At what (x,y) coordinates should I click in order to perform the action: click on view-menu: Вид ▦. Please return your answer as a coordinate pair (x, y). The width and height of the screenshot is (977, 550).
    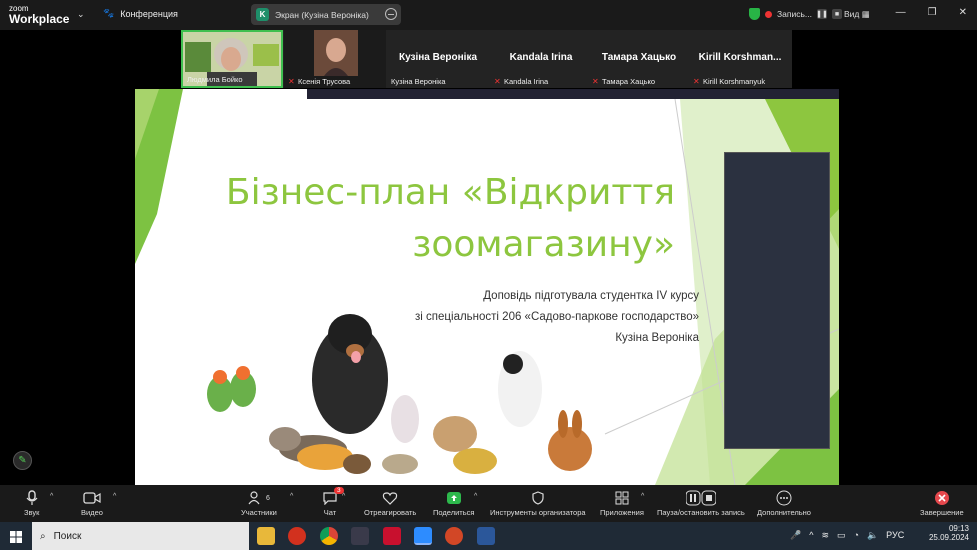
    Looking at the image, I should click on (857, 14).